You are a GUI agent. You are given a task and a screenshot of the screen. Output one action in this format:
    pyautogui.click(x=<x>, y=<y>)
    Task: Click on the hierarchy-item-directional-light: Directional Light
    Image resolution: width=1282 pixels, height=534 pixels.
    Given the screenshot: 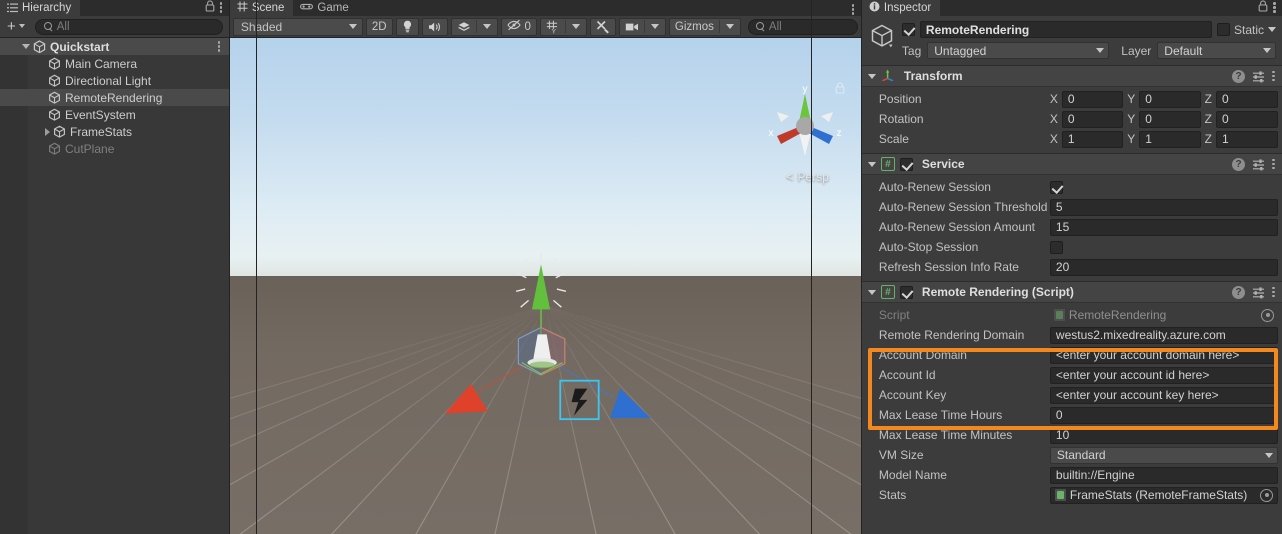 What is the action you would take?
    pyautogui.click(x=114, y=80)
    